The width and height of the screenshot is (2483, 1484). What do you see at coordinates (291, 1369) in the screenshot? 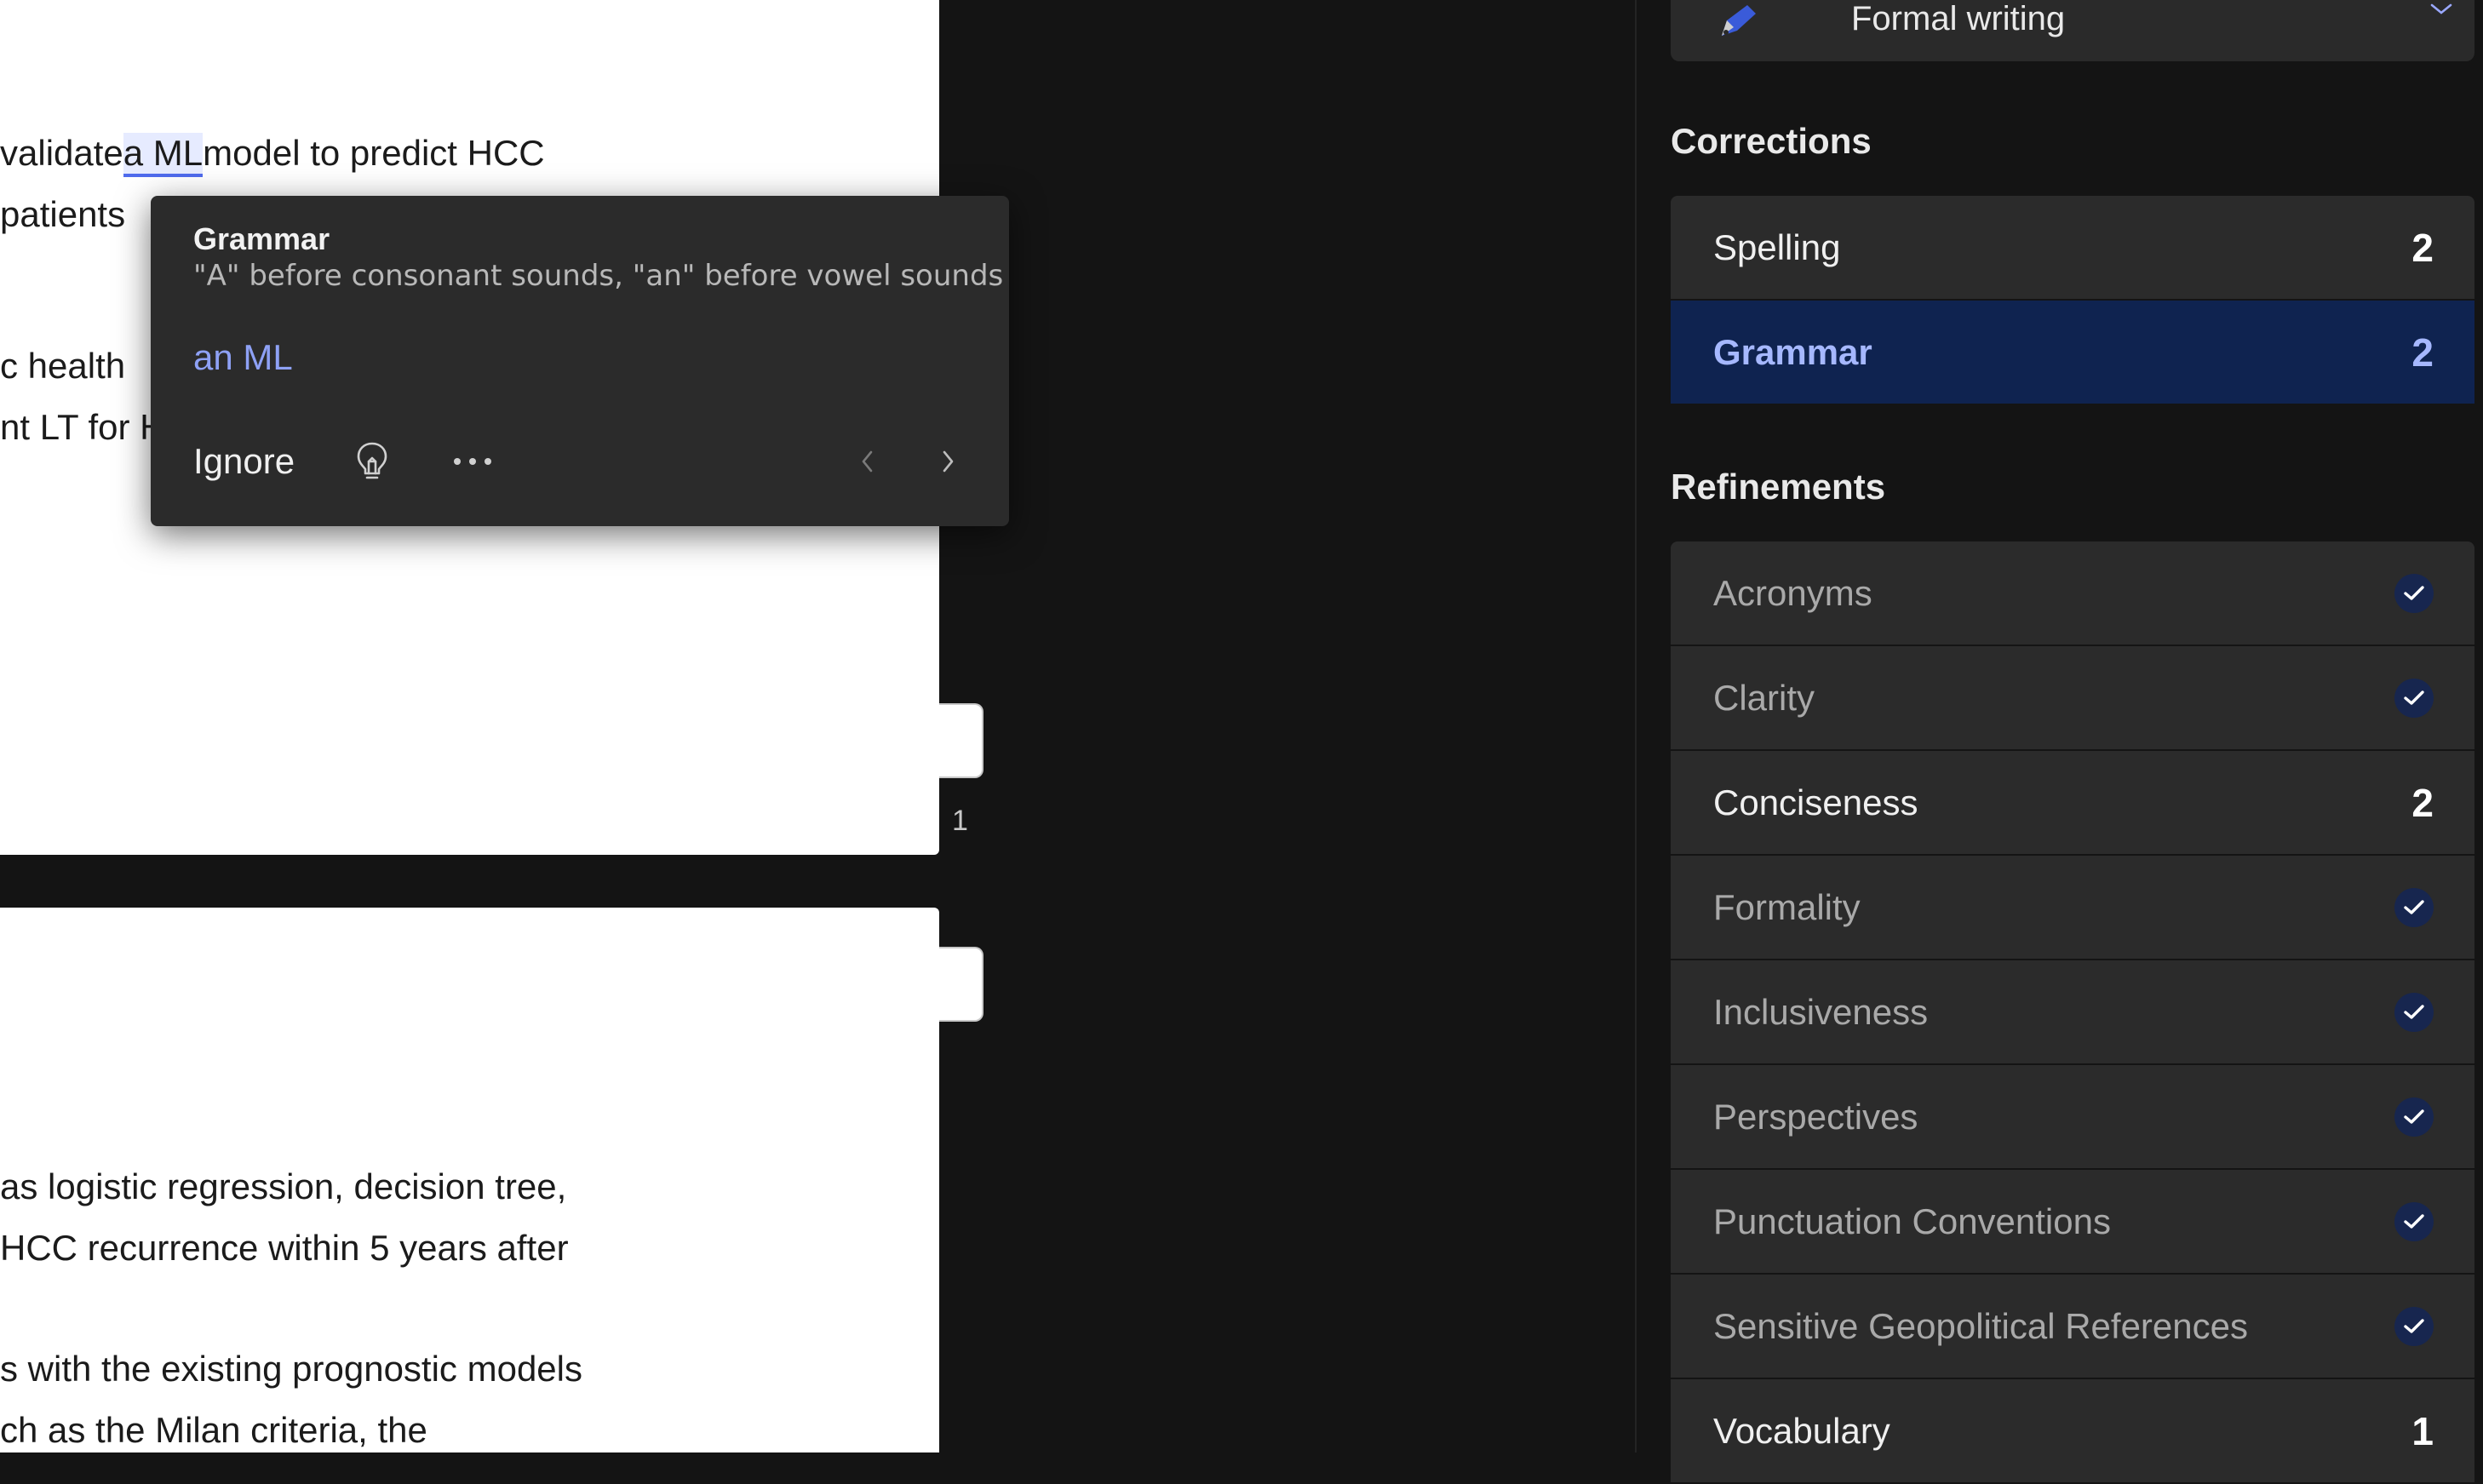
I see `doc-line: s with the existing prognostic models` at bounding box center [291, 1369].